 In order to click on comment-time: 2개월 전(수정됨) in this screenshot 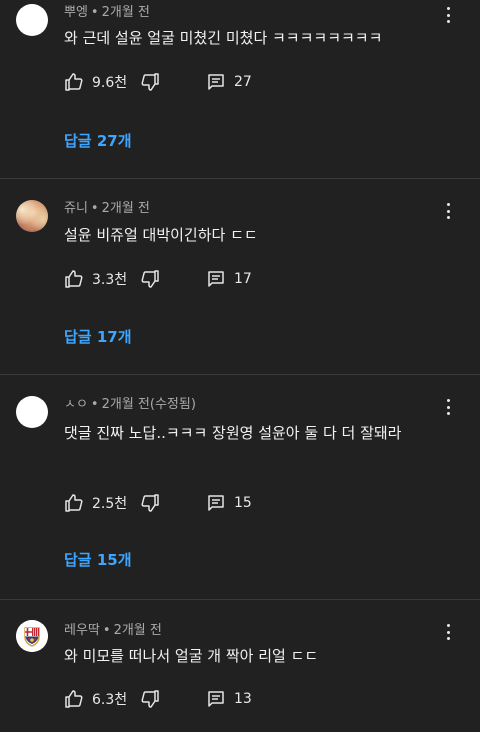, I will do `click(148, 404)`.